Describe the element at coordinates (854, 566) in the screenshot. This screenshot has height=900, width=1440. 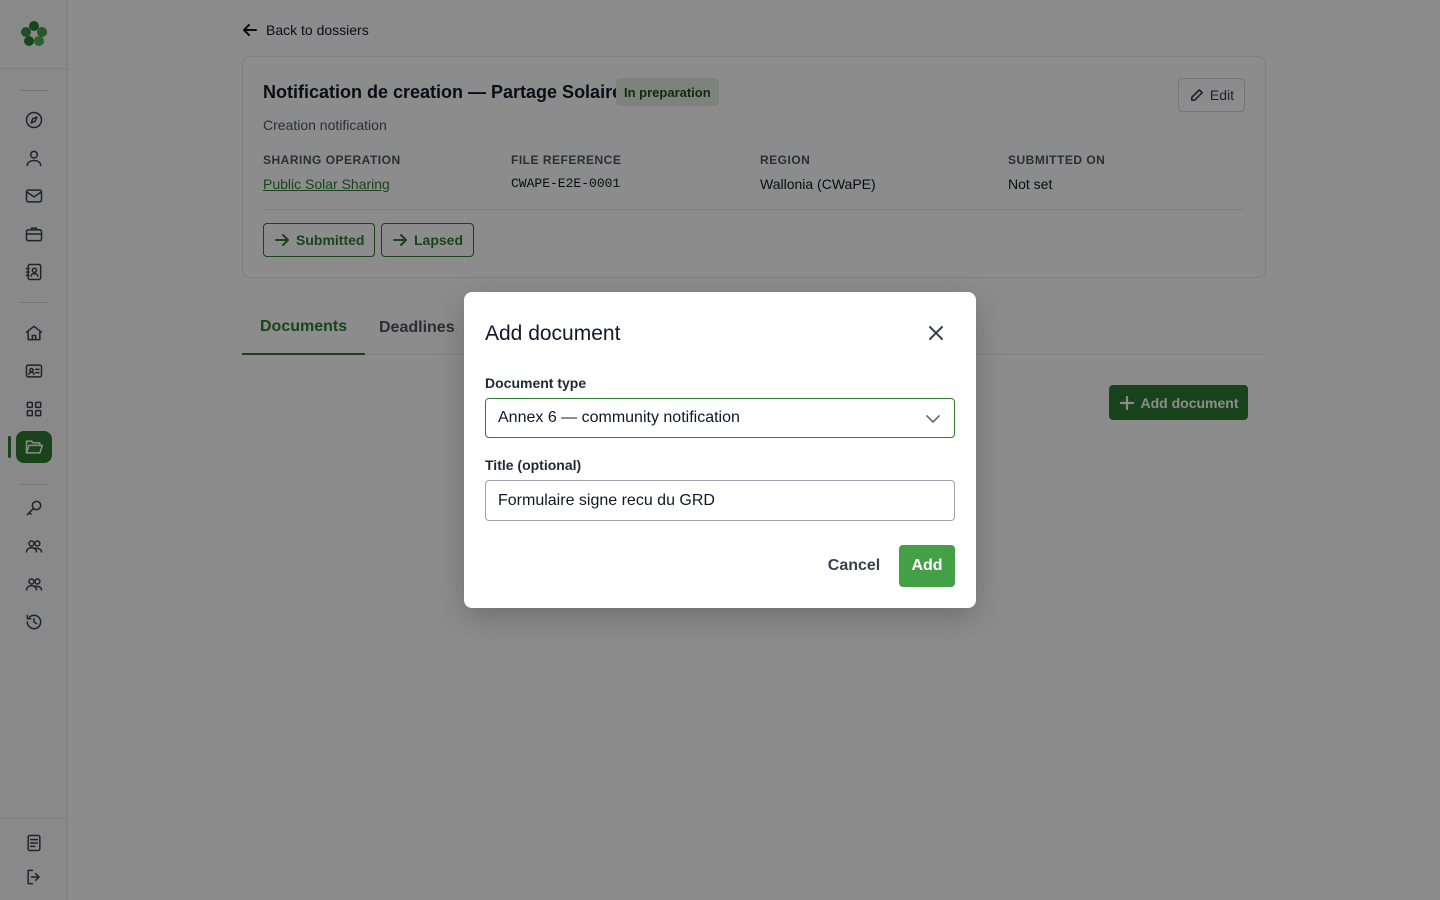
I see `cancel-button: Cancel` at that location.